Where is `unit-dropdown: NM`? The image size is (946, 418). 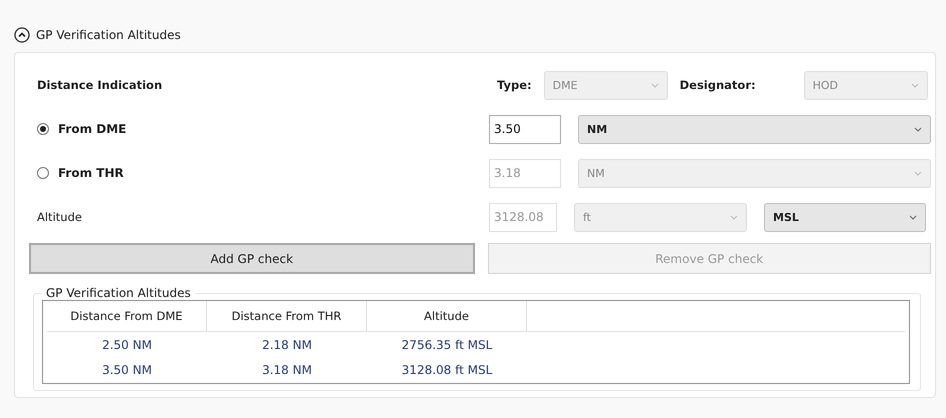
unit-dropdown: NM is located at coordinates (754, 129).